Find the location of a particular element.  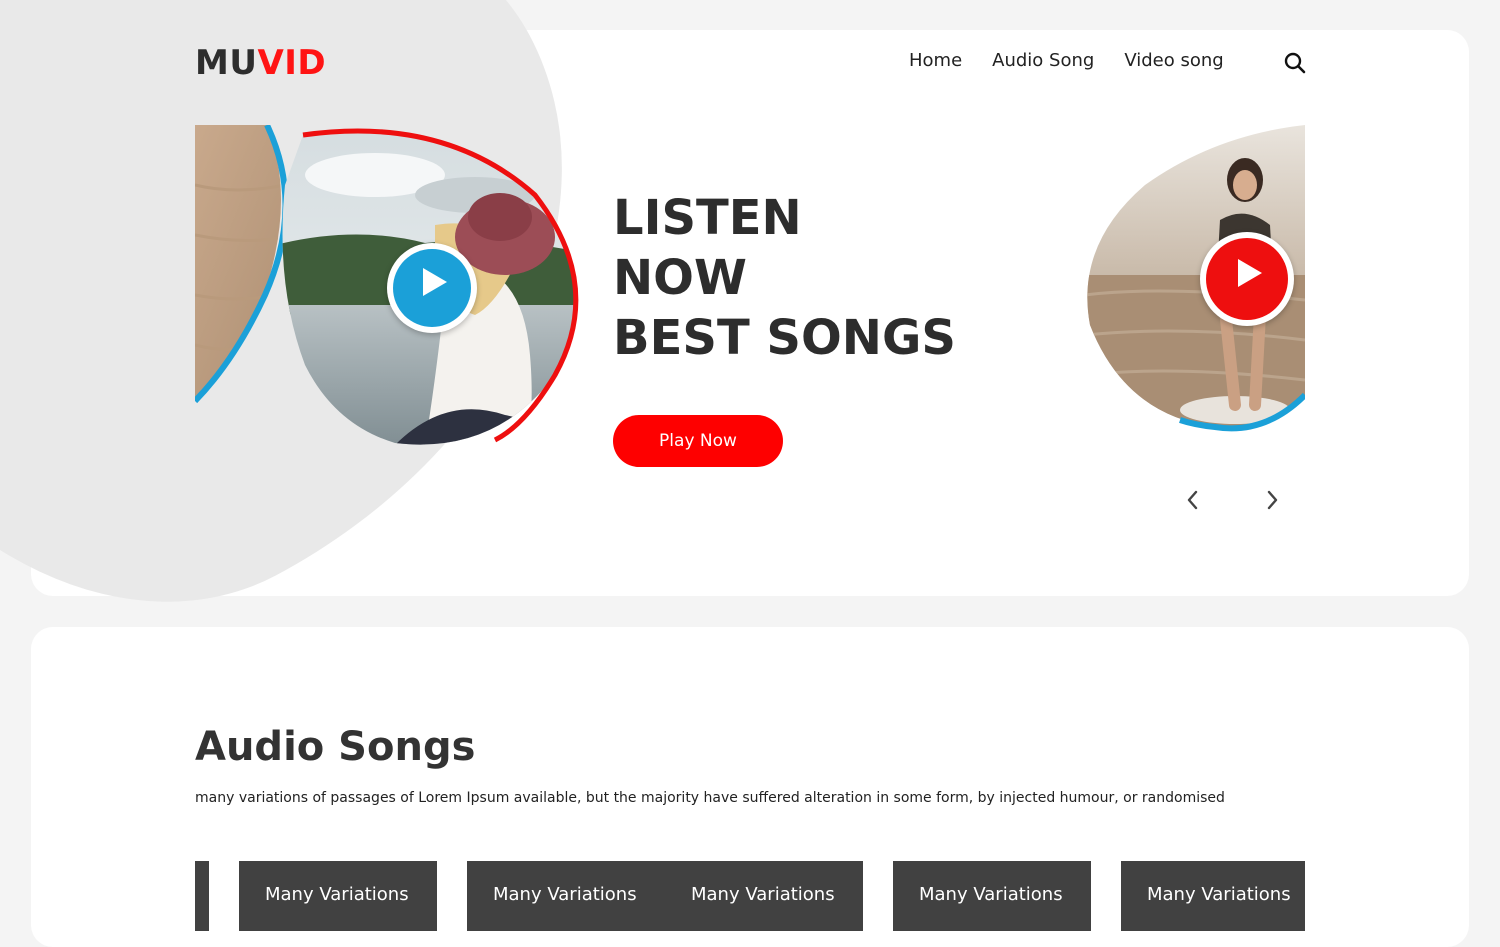

song-tile-partial is located at coordinates (202, 896).